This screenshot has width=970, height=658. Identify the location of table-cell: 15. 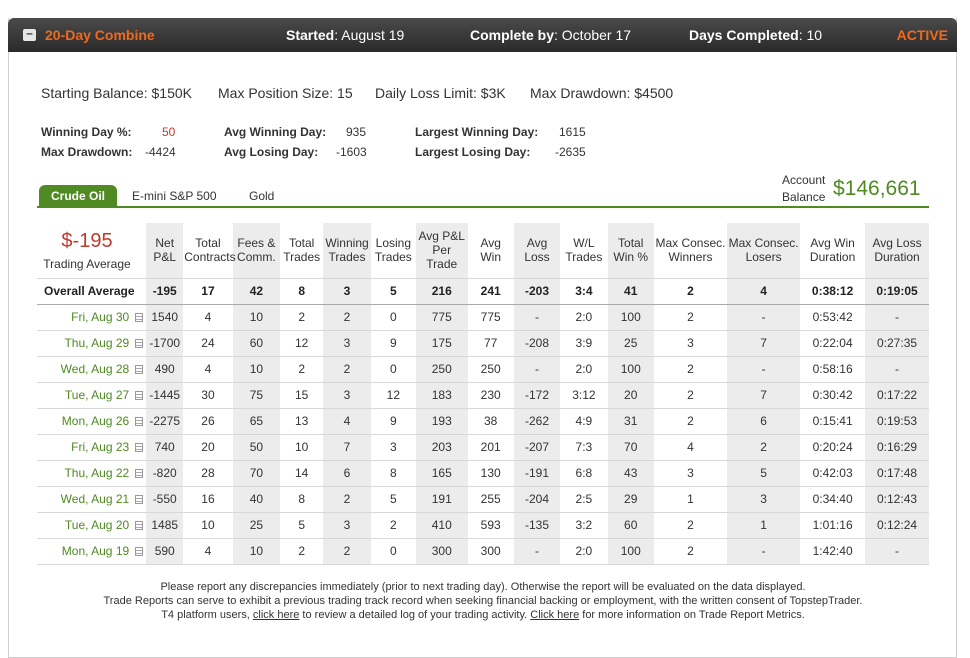
(302, 395).